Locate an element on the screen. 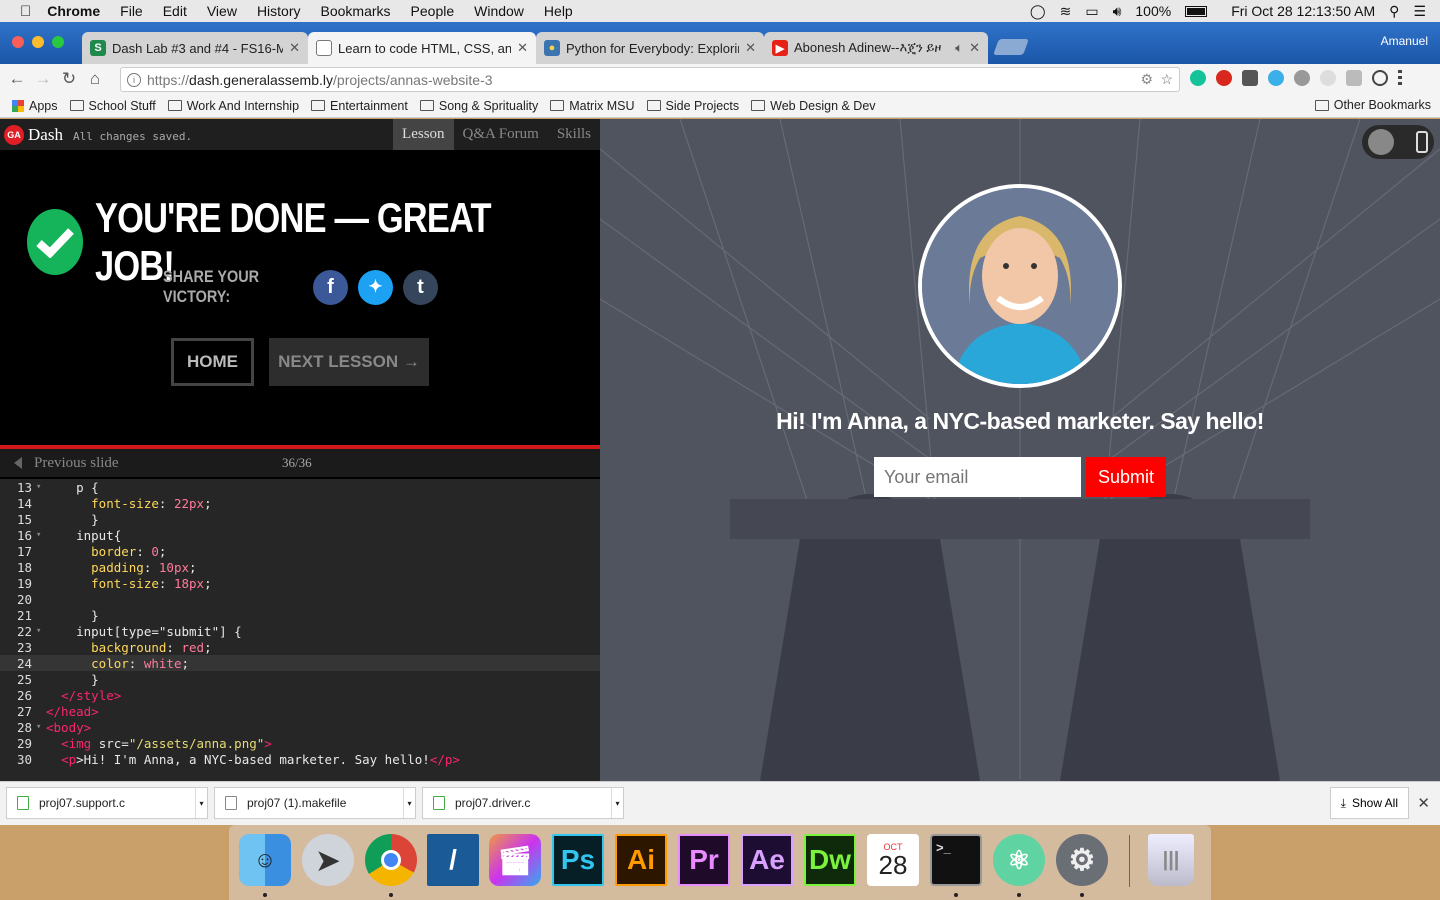 The image size is (1440, 900). browser-tab: ▶ Abonesh Adinew--እጄን ይዞ 🔈︎ ✕ is located at coordinates (876, 48).